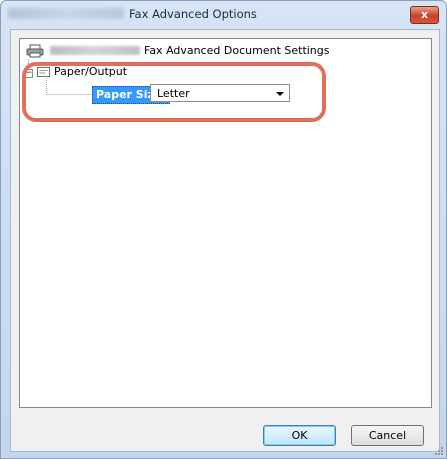 The height and width of the screenshot is (459, 447). I want to click on cancel-button: Cancel, so click(387, 435).